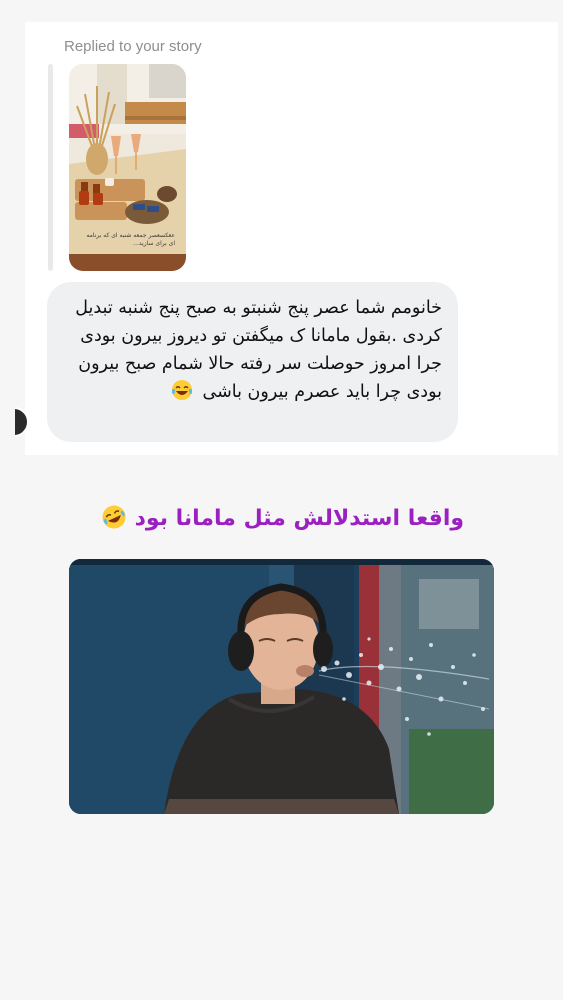 The image size is (563, 1000). What do you see at coordinates (299, 518) in the screenshot?
I see `caption-text: واقعا استدلالش مثل مامانا بود` at bounding box center [299, 518].